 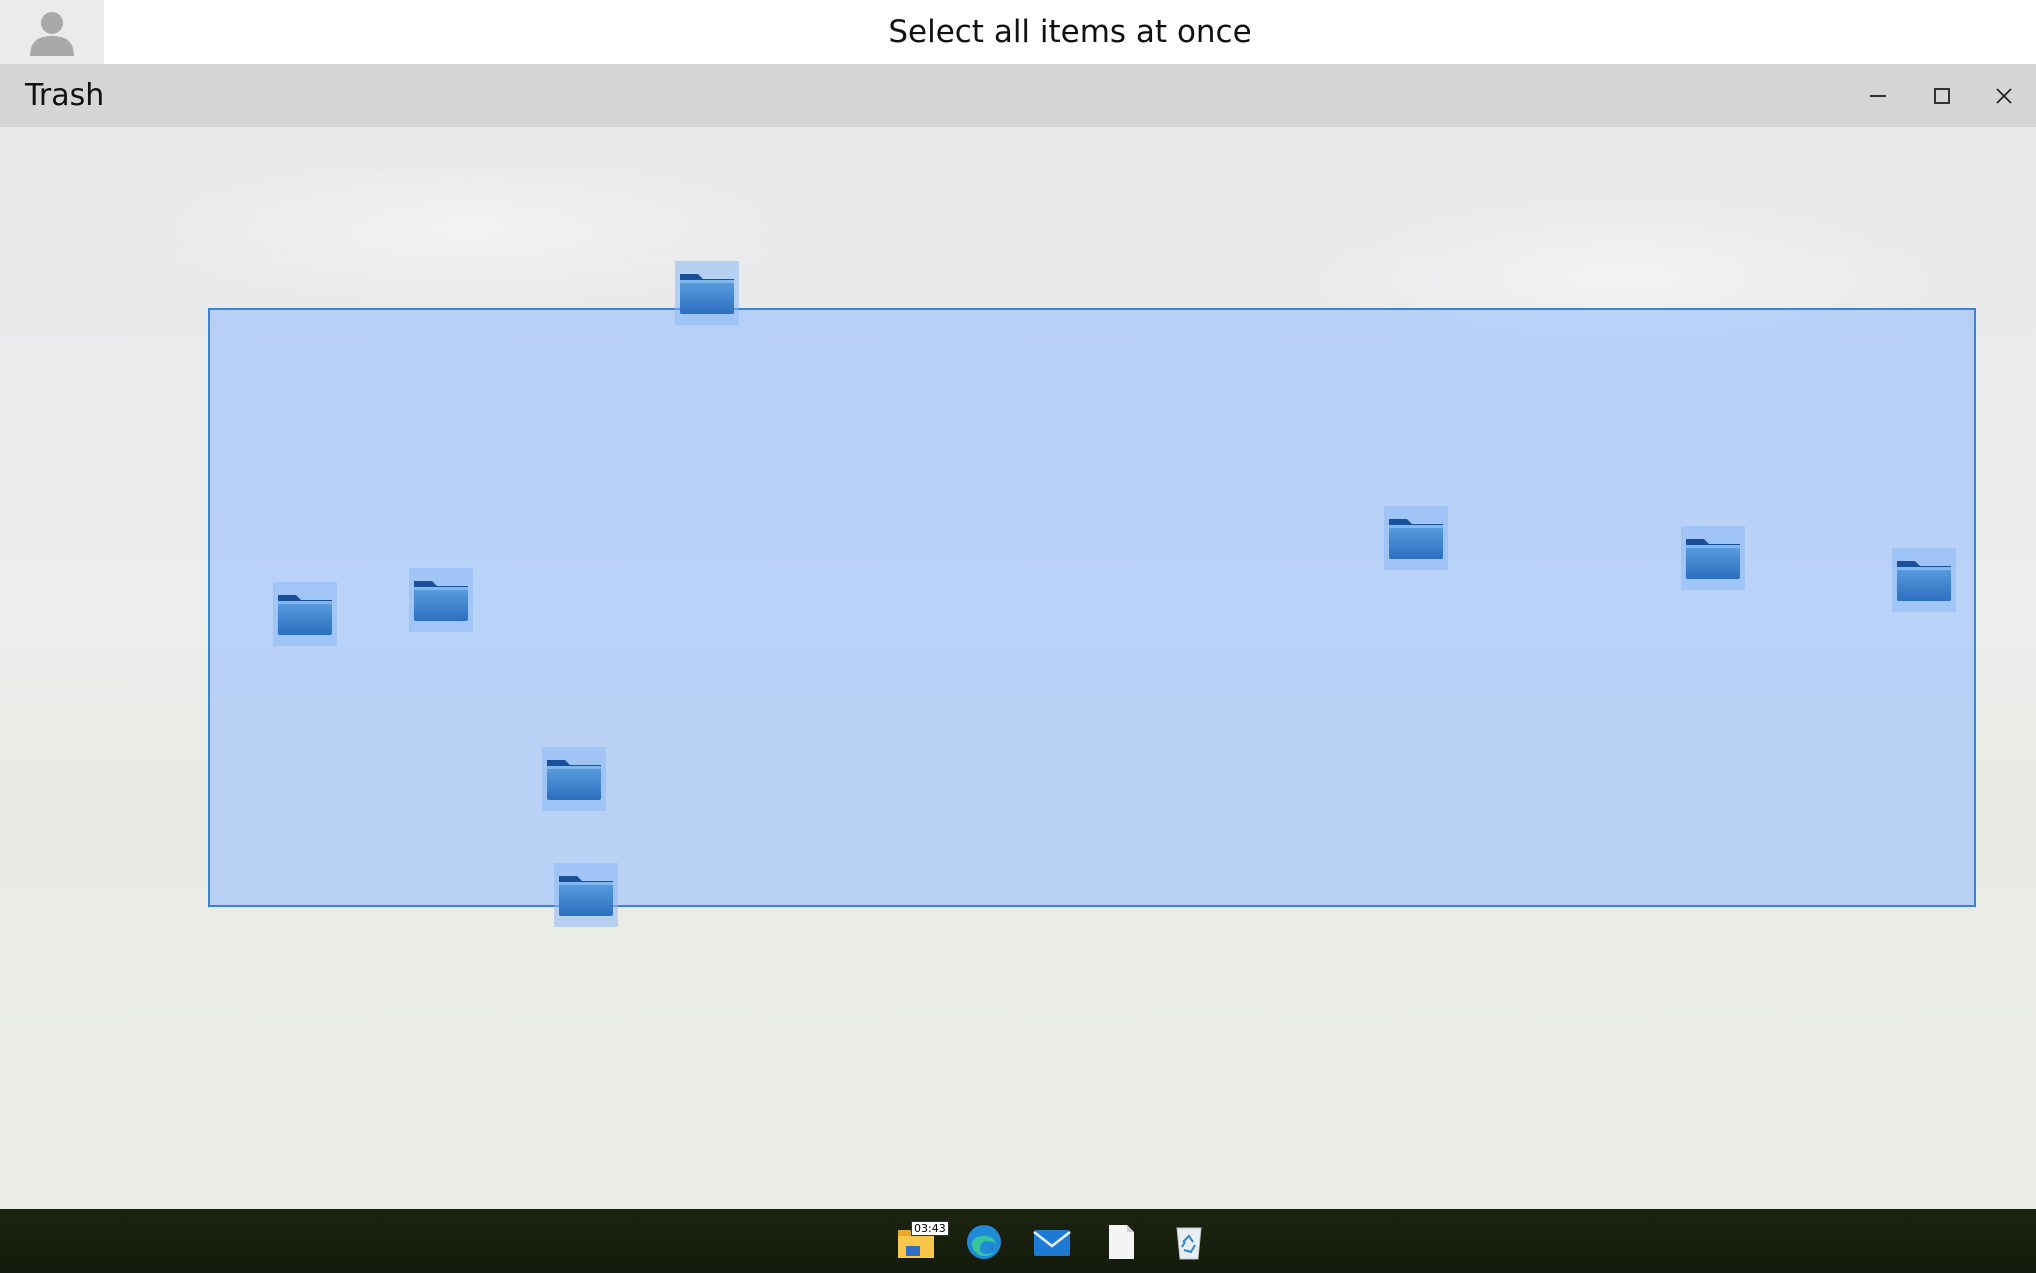 I want to click on mail-button, so click(x=1052, y=1242).